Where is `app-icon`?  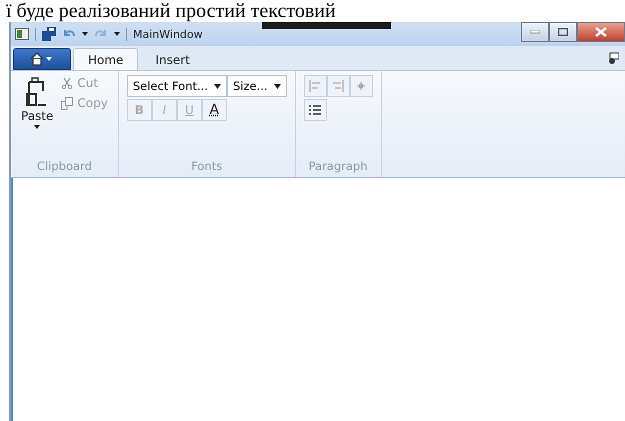
app-icon is located at coordinates (22, 34).